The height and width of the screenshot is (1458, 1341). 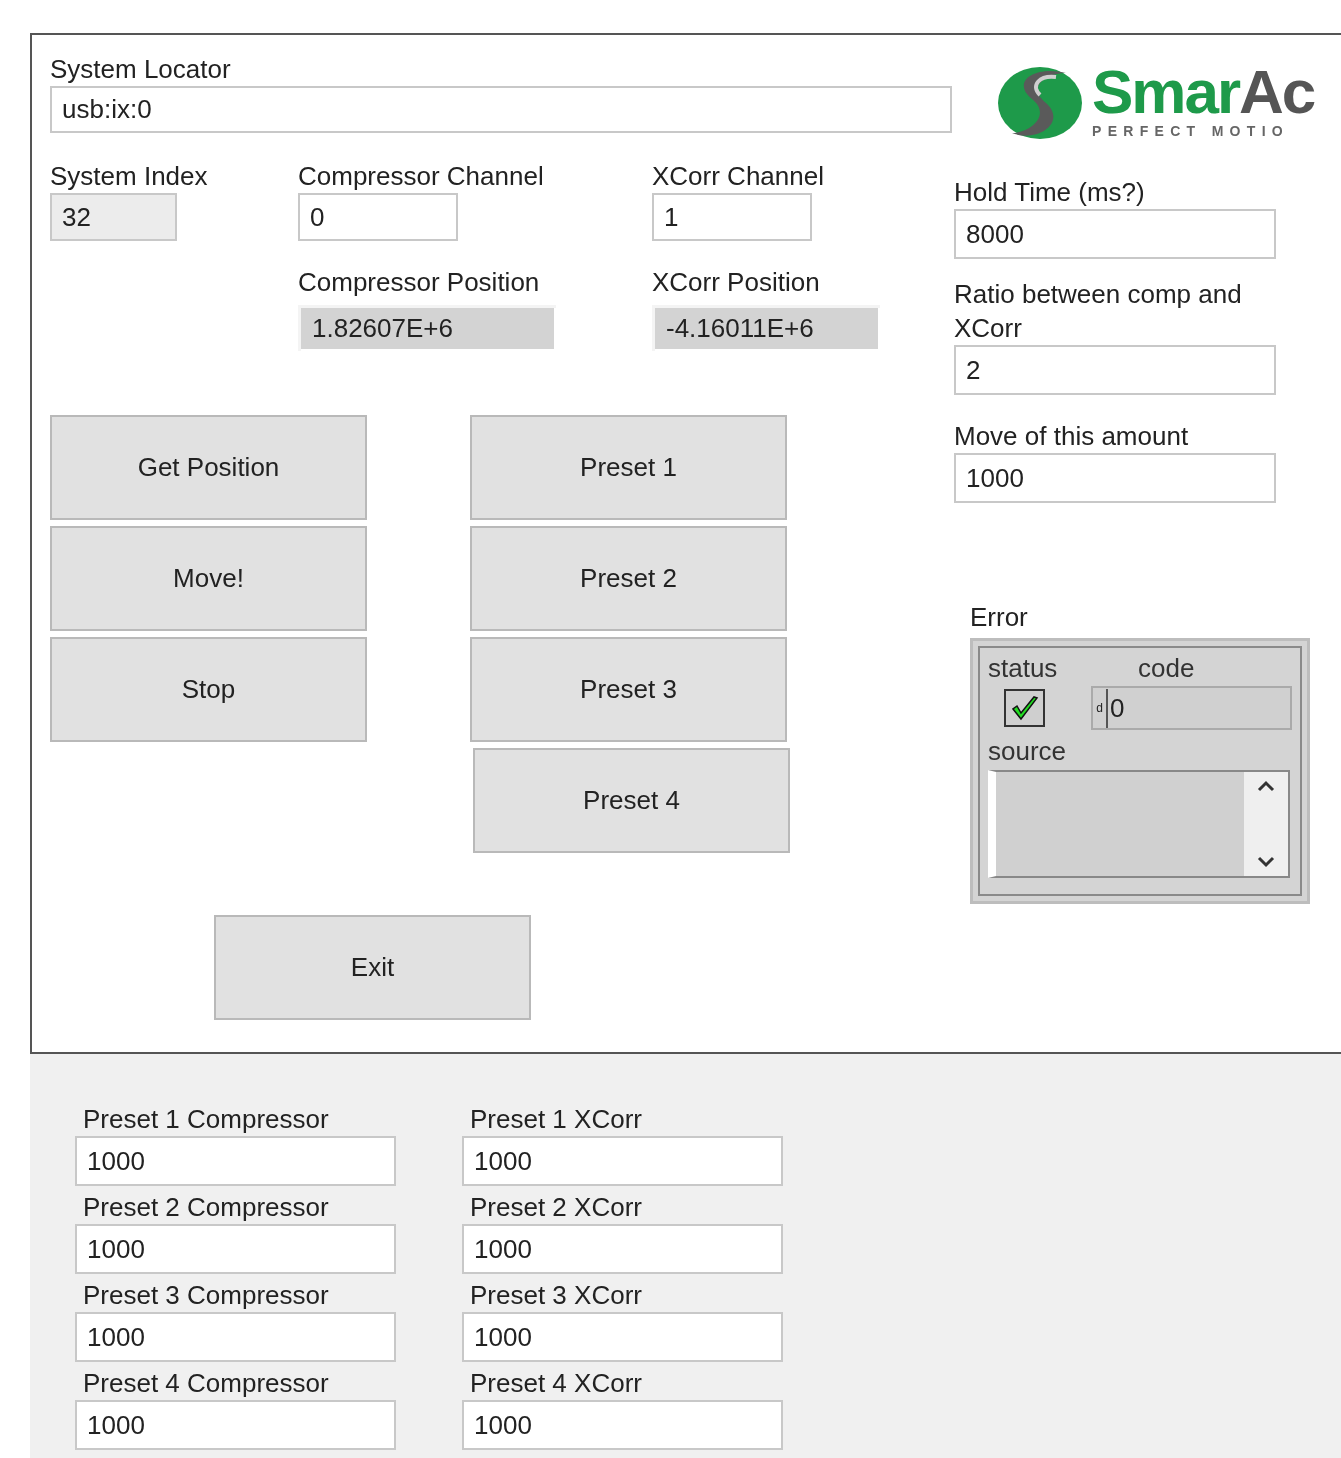 I want to click on field-label: Preset 1 XCorr, so click(x=556, y=1119).